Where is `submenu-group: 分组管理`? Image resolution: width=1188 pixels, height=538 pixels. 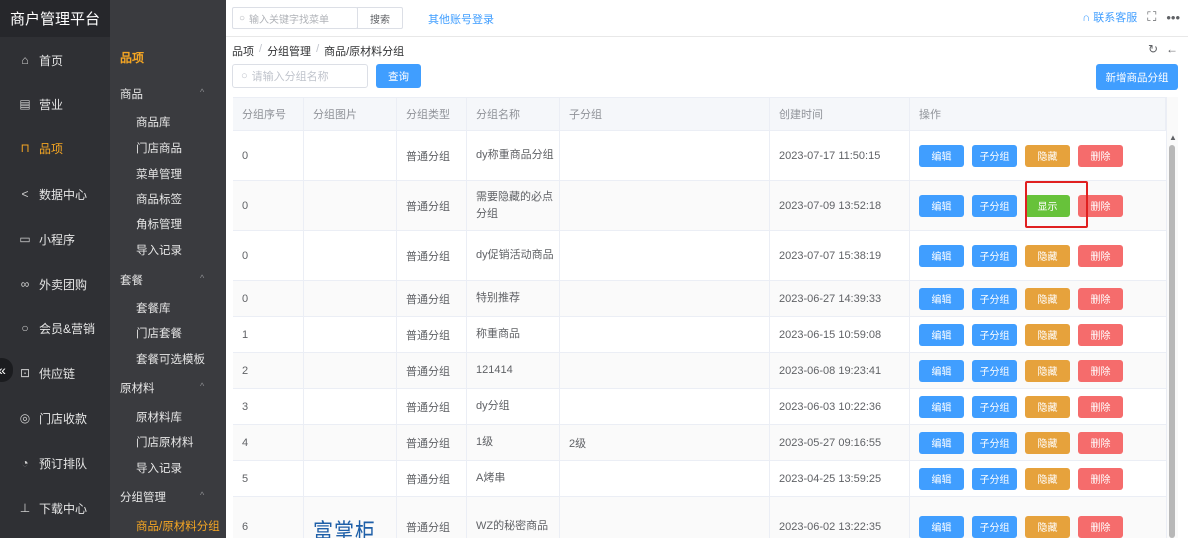 submenu-group: 分组管理 is located at coordinates (143, 497).